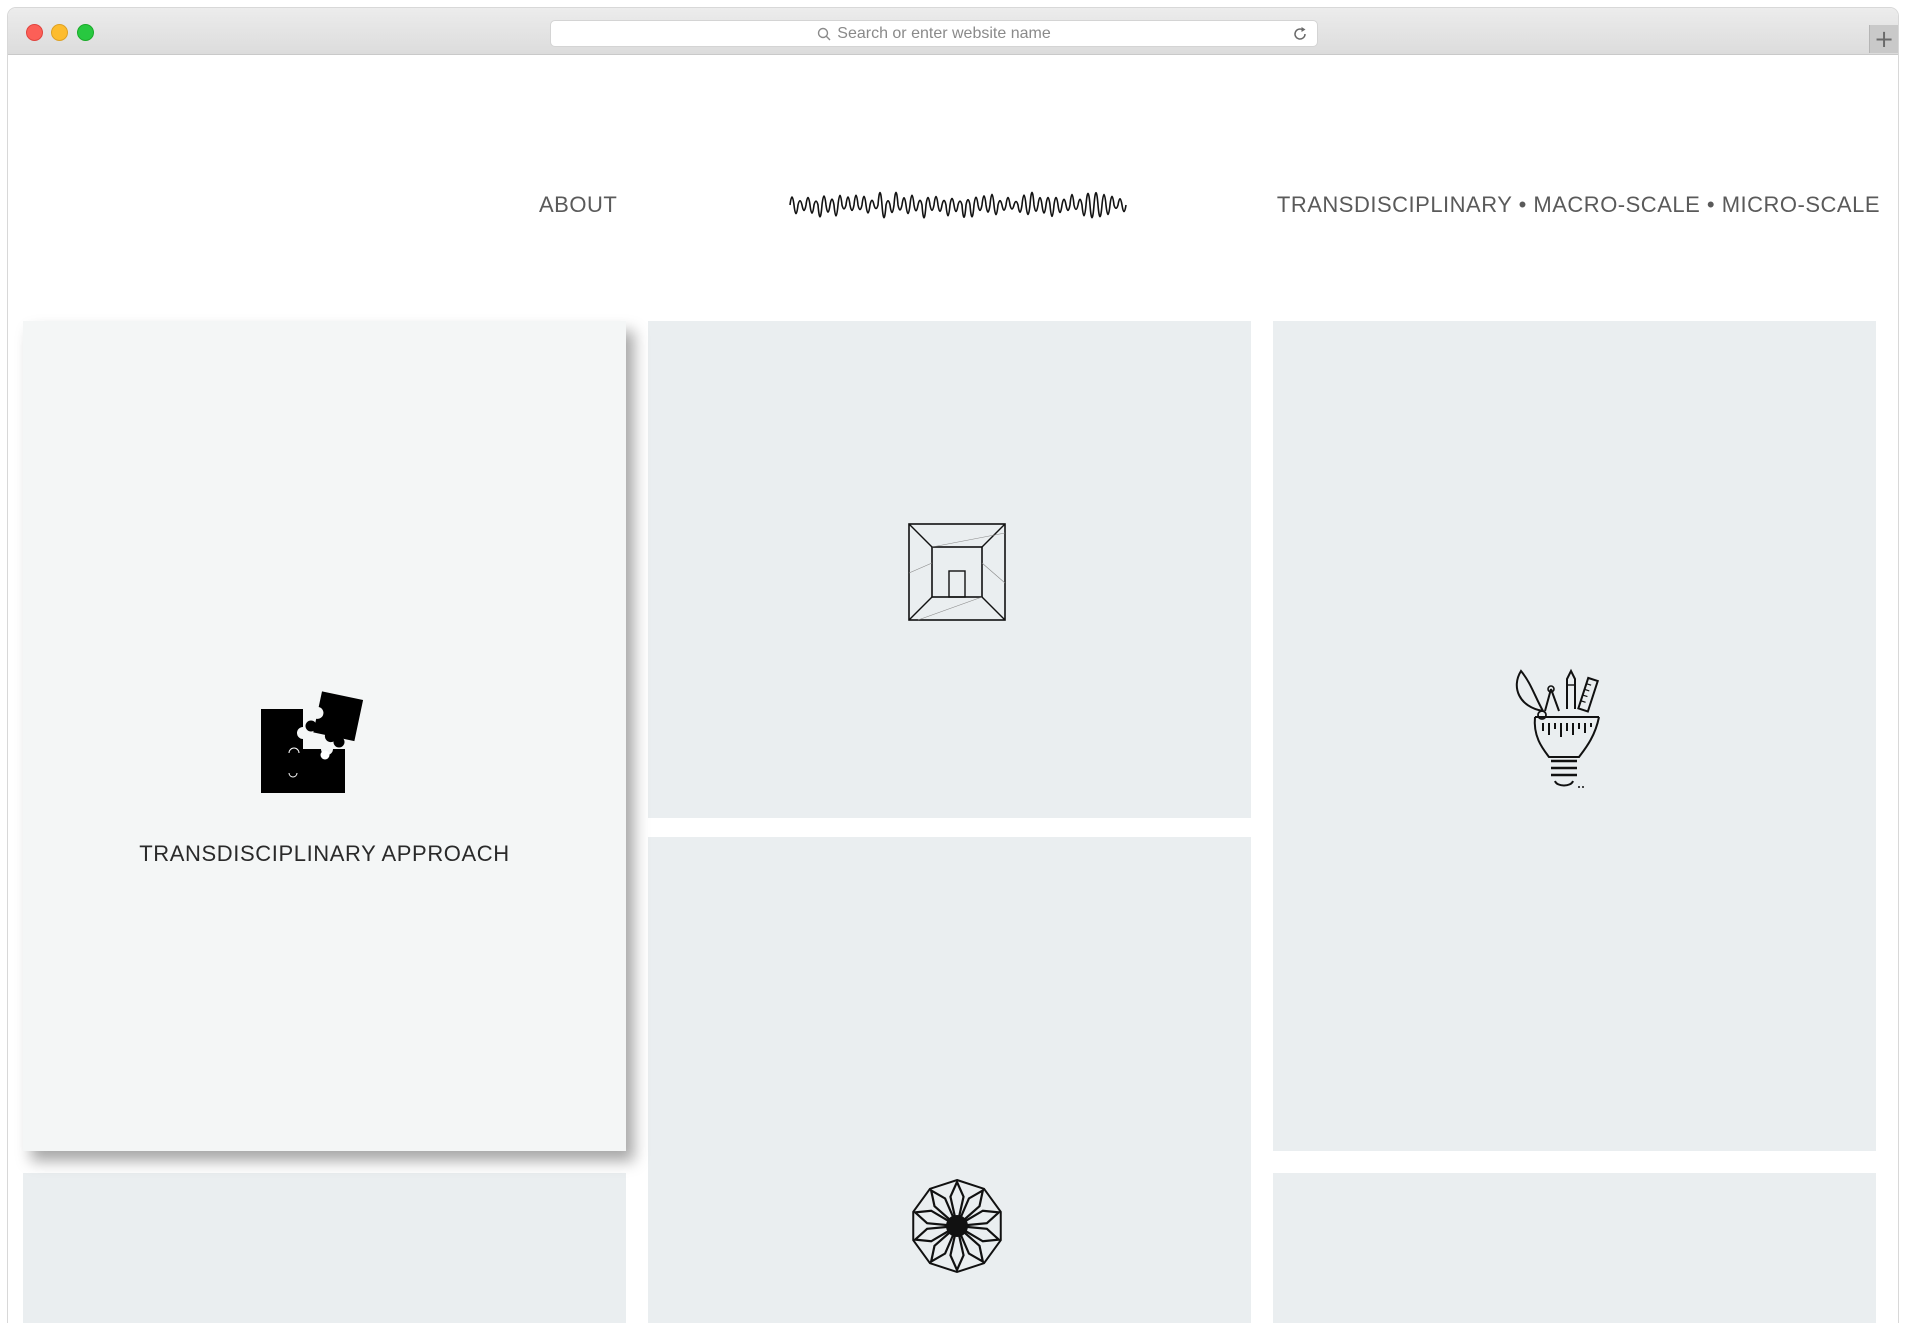 The width and height of the screenshot is (1908, 1323). What do you see at coordinates (824, 33) in the screenshot?
I see `search-icon` at bounding box center [824, 33].